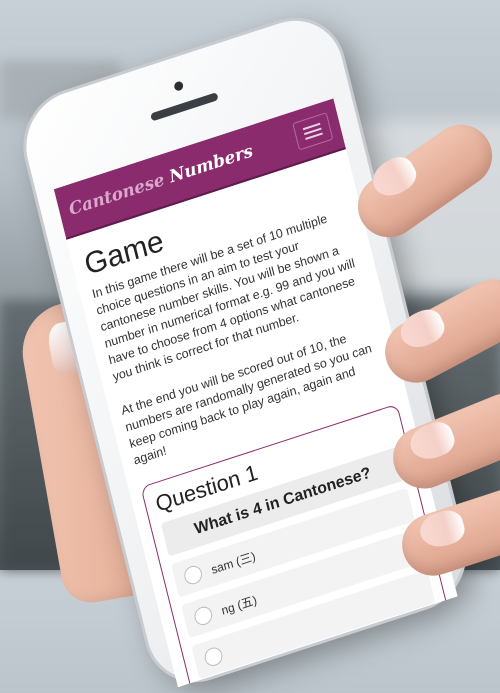  I want to click on menu-button, so click(313, 131).